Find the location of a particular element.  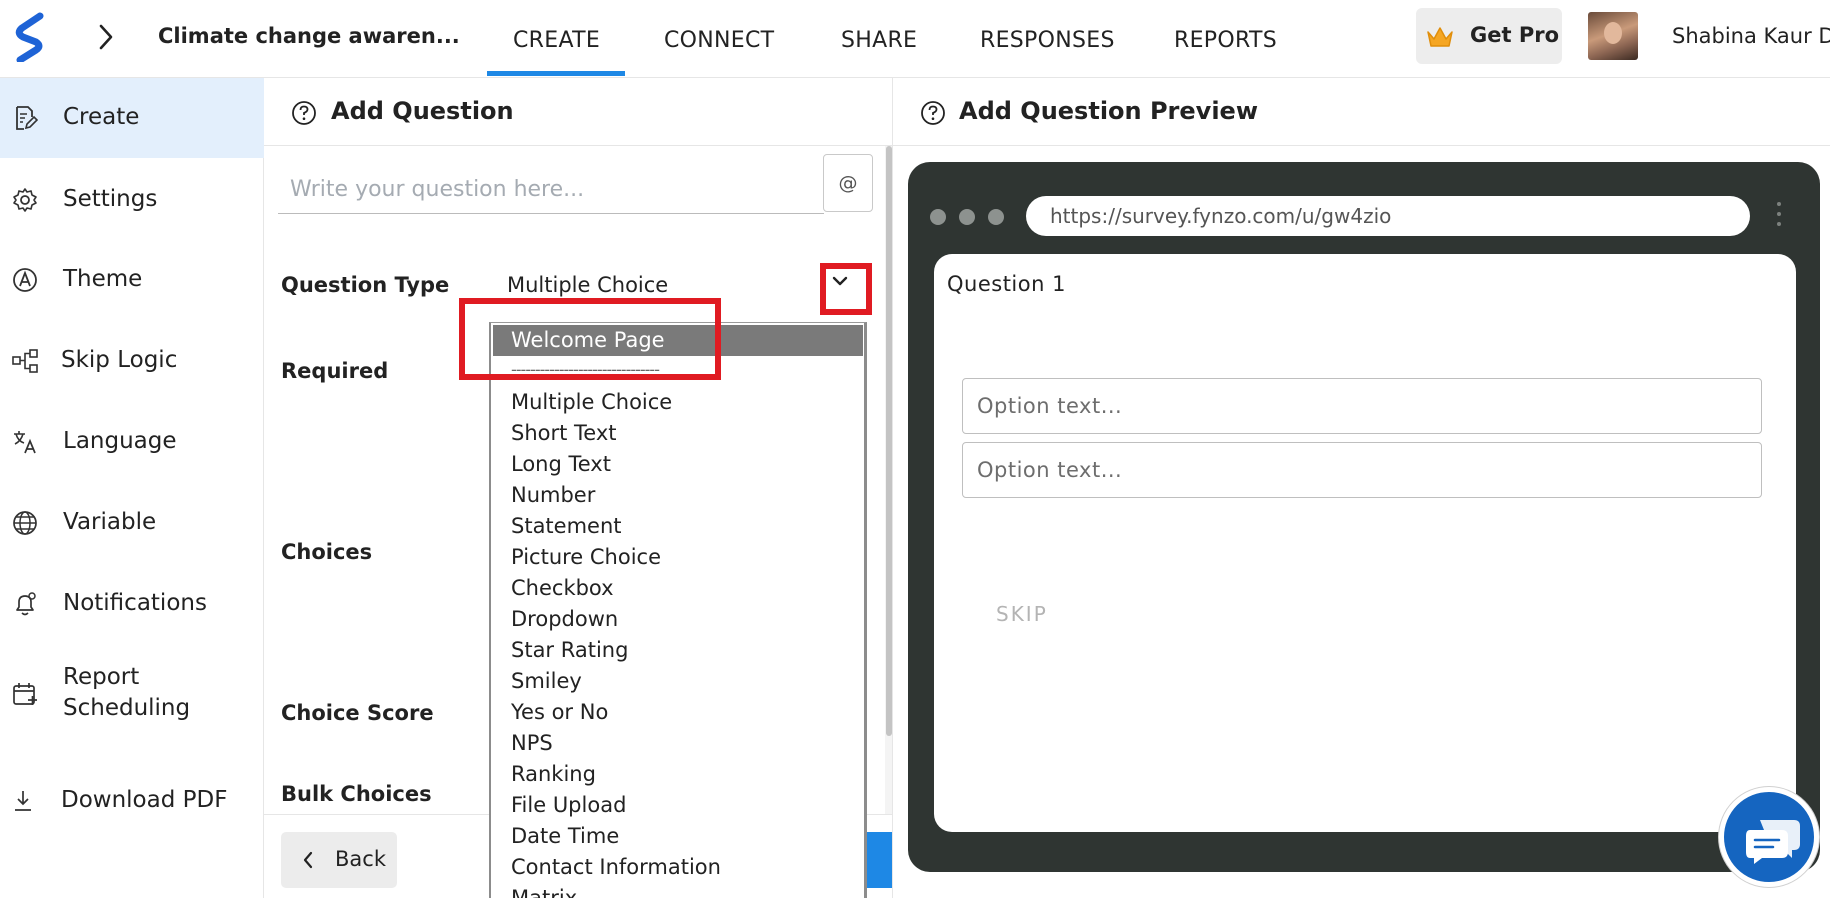

dropdown-option: Star Rating is located at coordinates (678, 650).